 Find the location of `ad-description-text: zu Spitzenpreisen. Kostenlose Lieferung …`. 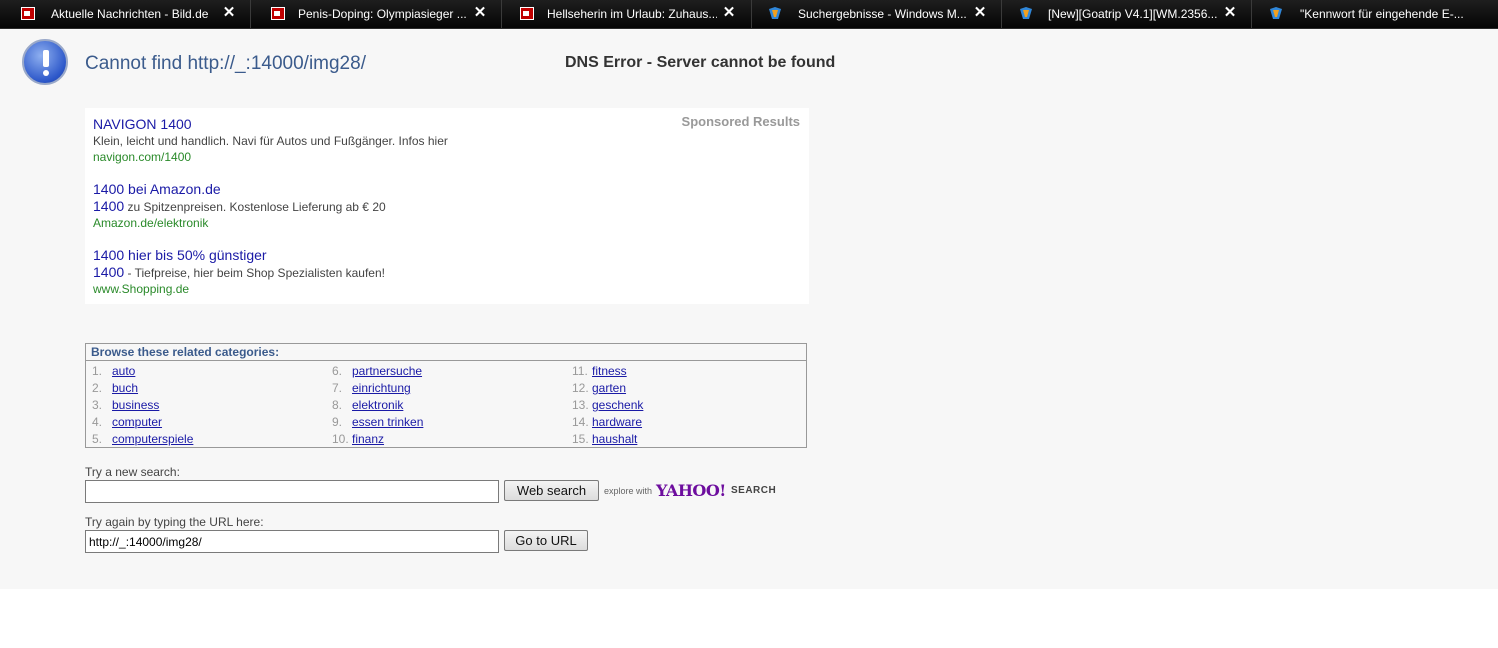

ad-description-text: zu Spitzenpreisen. Kostenlose Lieferung … is located at coordinates (255, 207).